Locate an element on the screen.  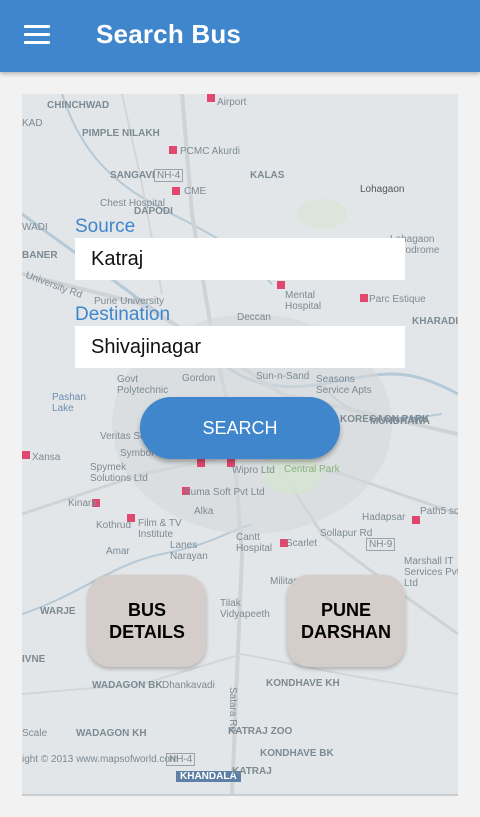
source-label: Source is located at coordinates (105, 226).